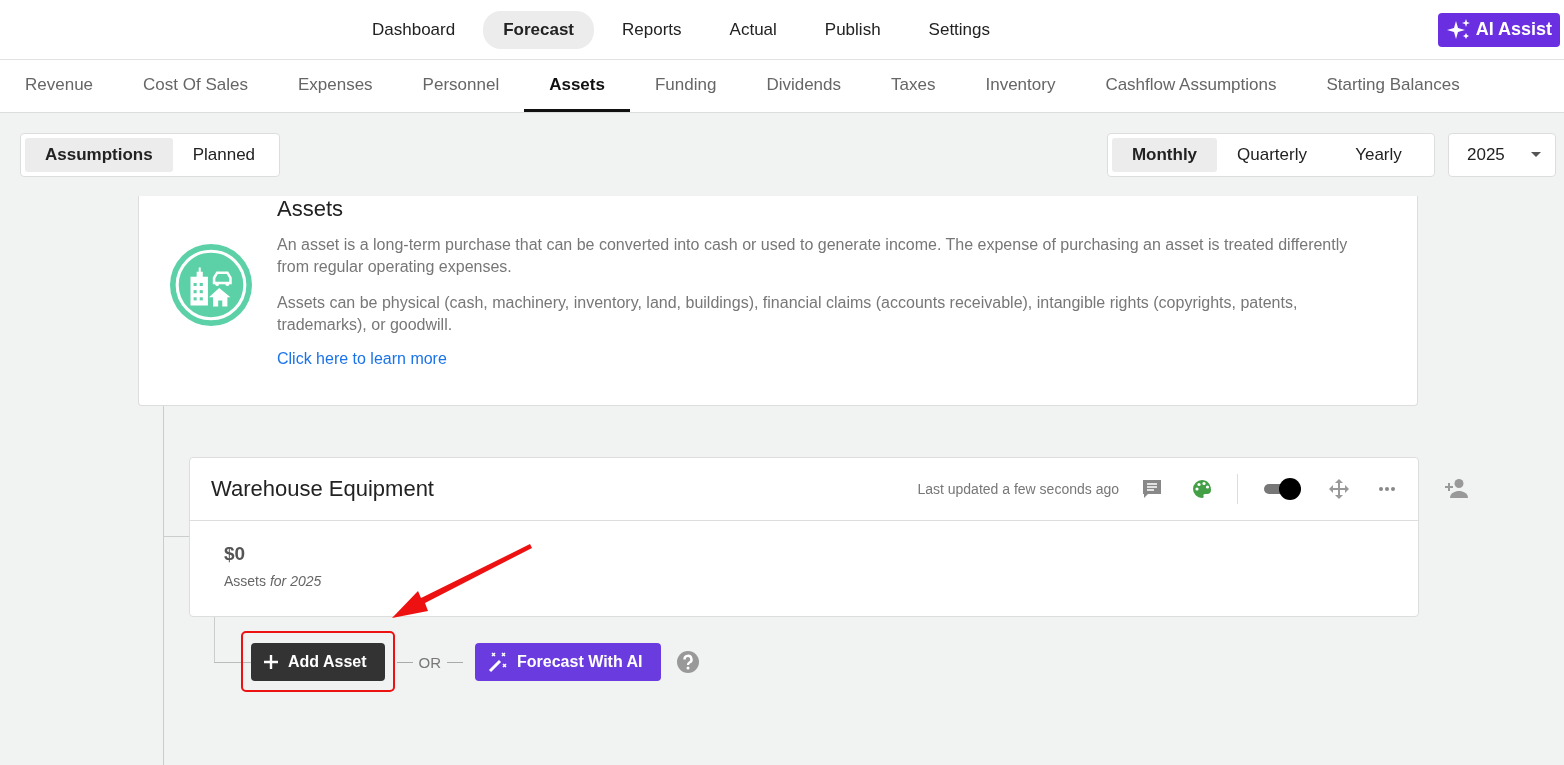 Image resolution: width=1564 pixels, height=765 pixels. Describe the element at coordinates (1393, 86) in the screenshot. I see `sub-tab: Starting Balances` at that location.